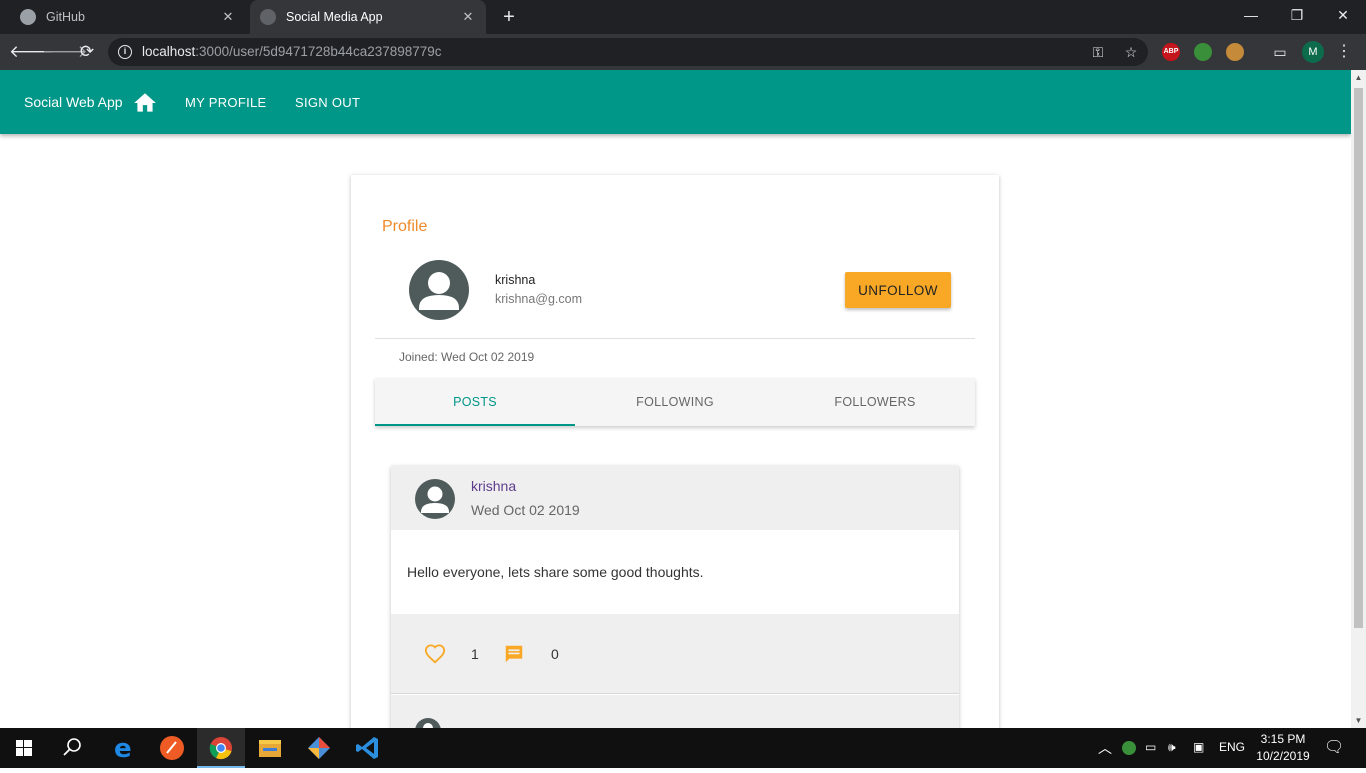  I want to click on tab-following: FOLLOWING, so click(675, 402).